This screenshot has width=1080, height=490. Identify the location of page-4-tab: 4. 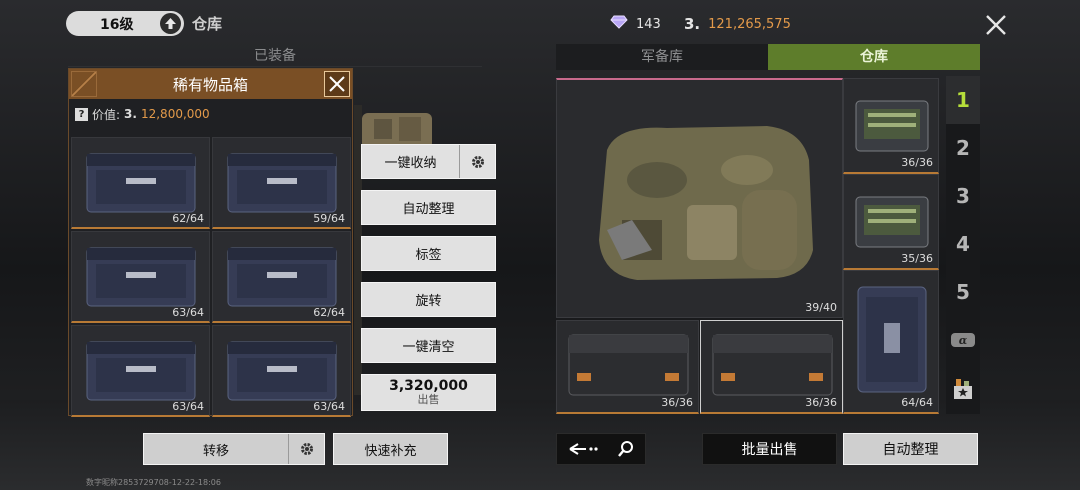
(963, 244).